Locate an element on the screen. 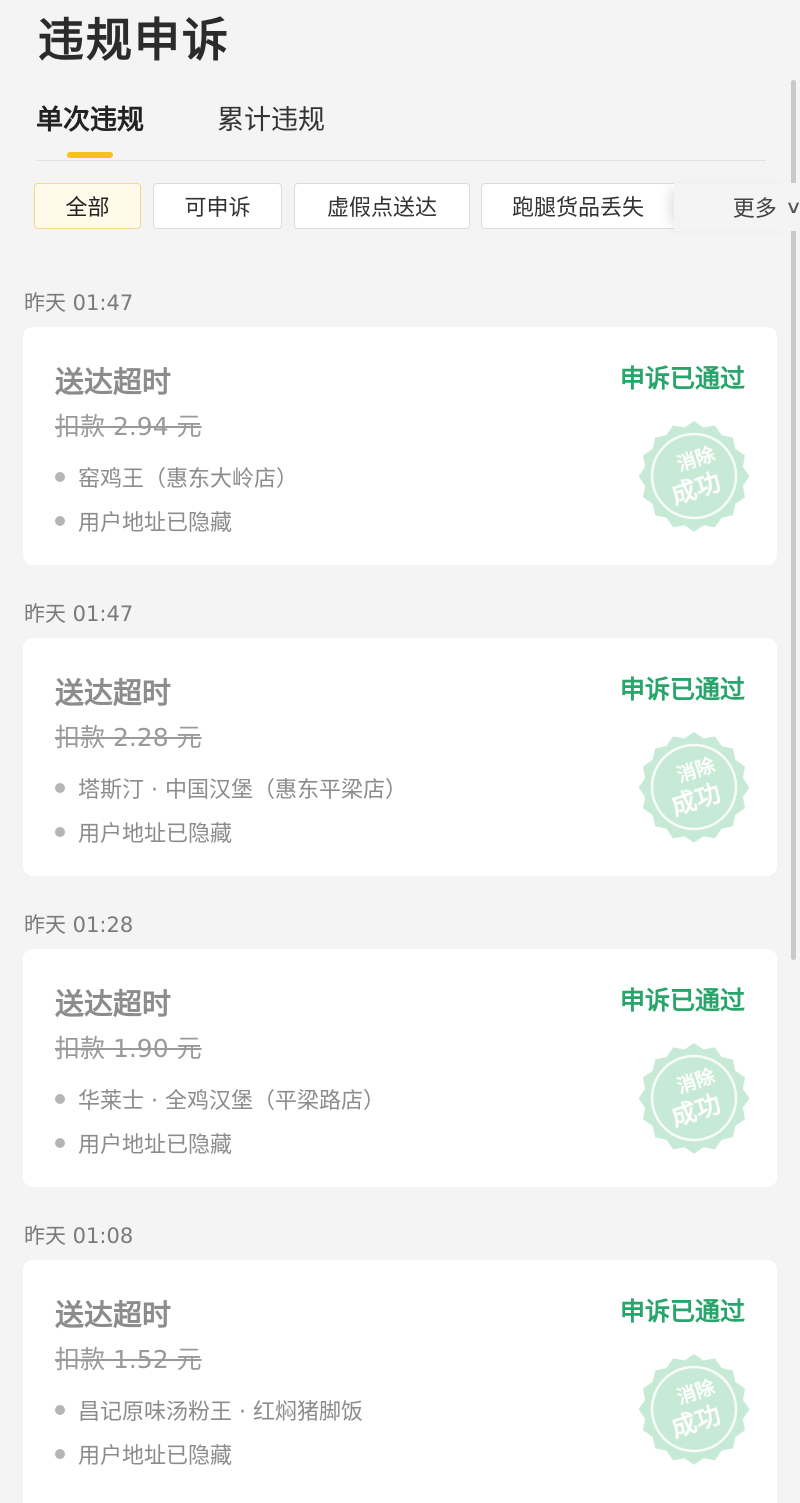  deduction-amount: 扣款 1.90 元 is located at coordinates (128, 1048).